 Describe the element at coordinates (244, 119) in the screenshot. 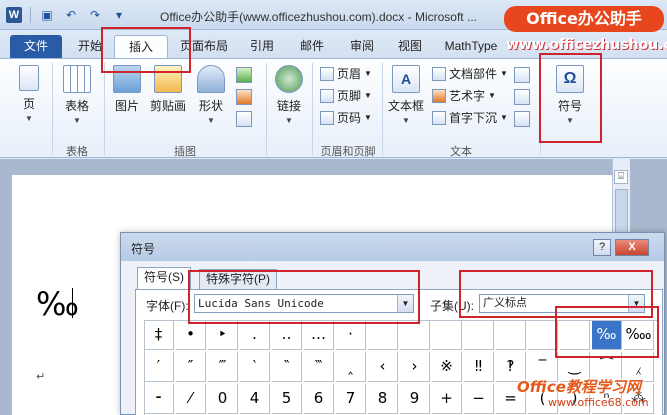

I see `screenshot-icon` at that location.